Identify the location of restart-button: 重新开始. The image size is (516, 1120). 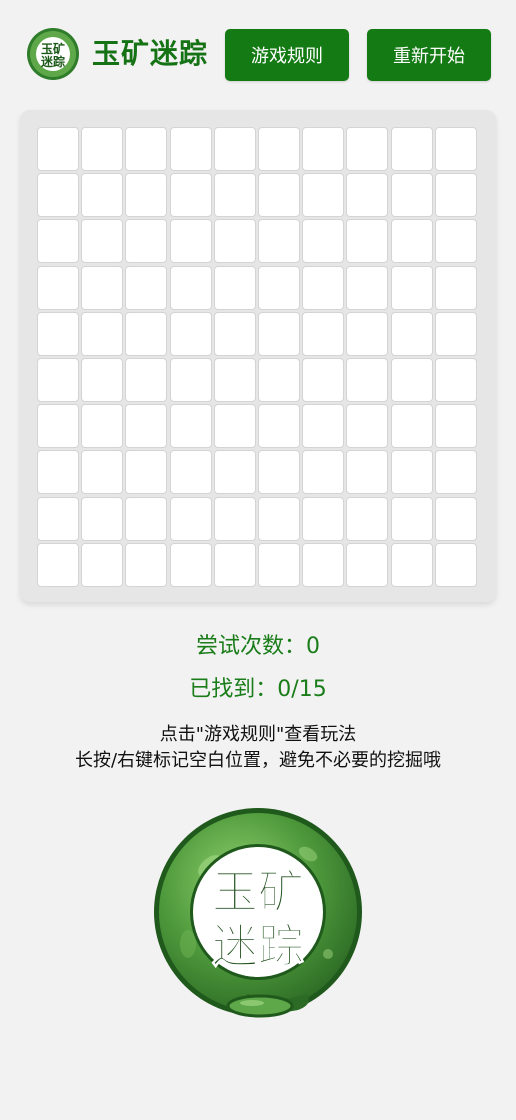
(429, 55).